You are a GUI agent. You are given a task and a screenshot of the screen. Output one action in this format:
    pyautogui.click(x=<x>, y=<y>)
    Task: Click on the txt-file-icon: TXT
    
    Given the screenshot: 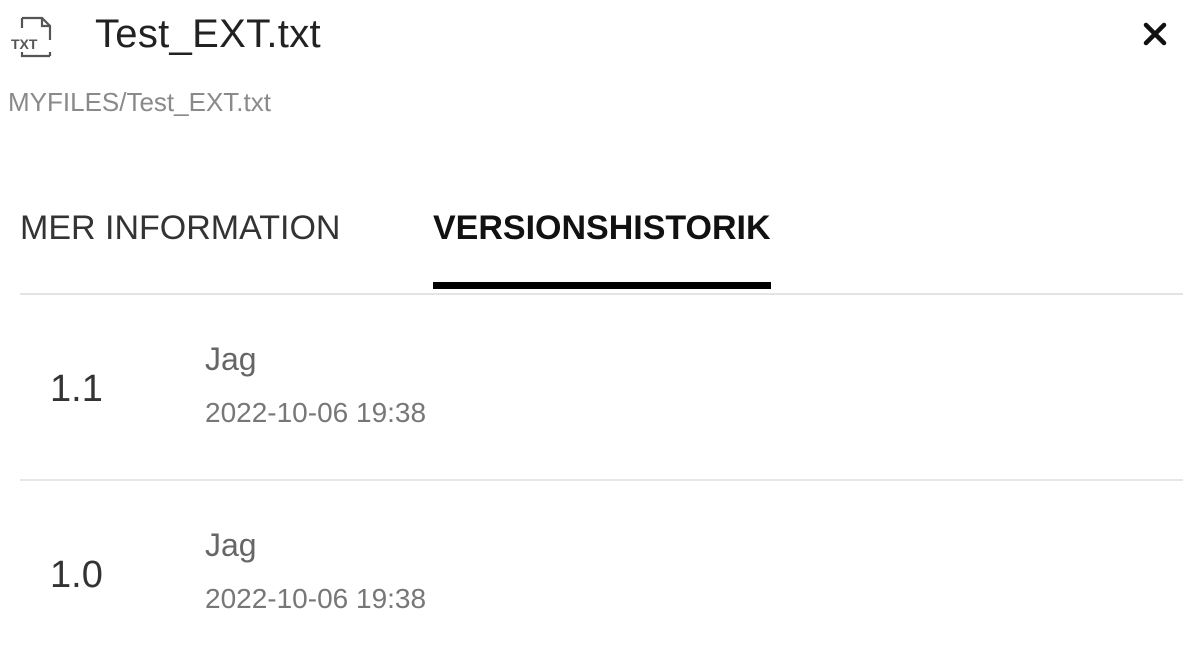 What is the action you would take?
    pyautogui.click(x=34, y=37)
    